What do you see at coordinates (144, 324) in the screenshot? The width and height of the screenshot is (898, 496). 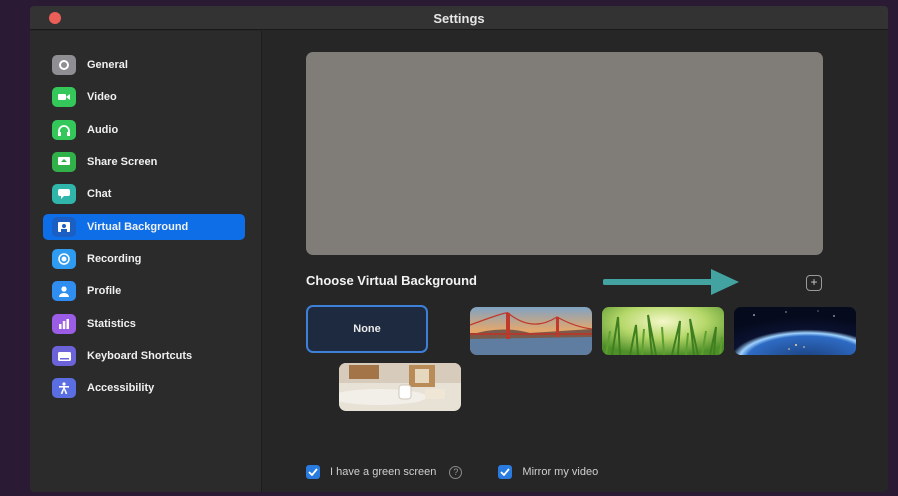 I see `sidebar-item-statistics: Statistics` at bounding box center [144, 324].